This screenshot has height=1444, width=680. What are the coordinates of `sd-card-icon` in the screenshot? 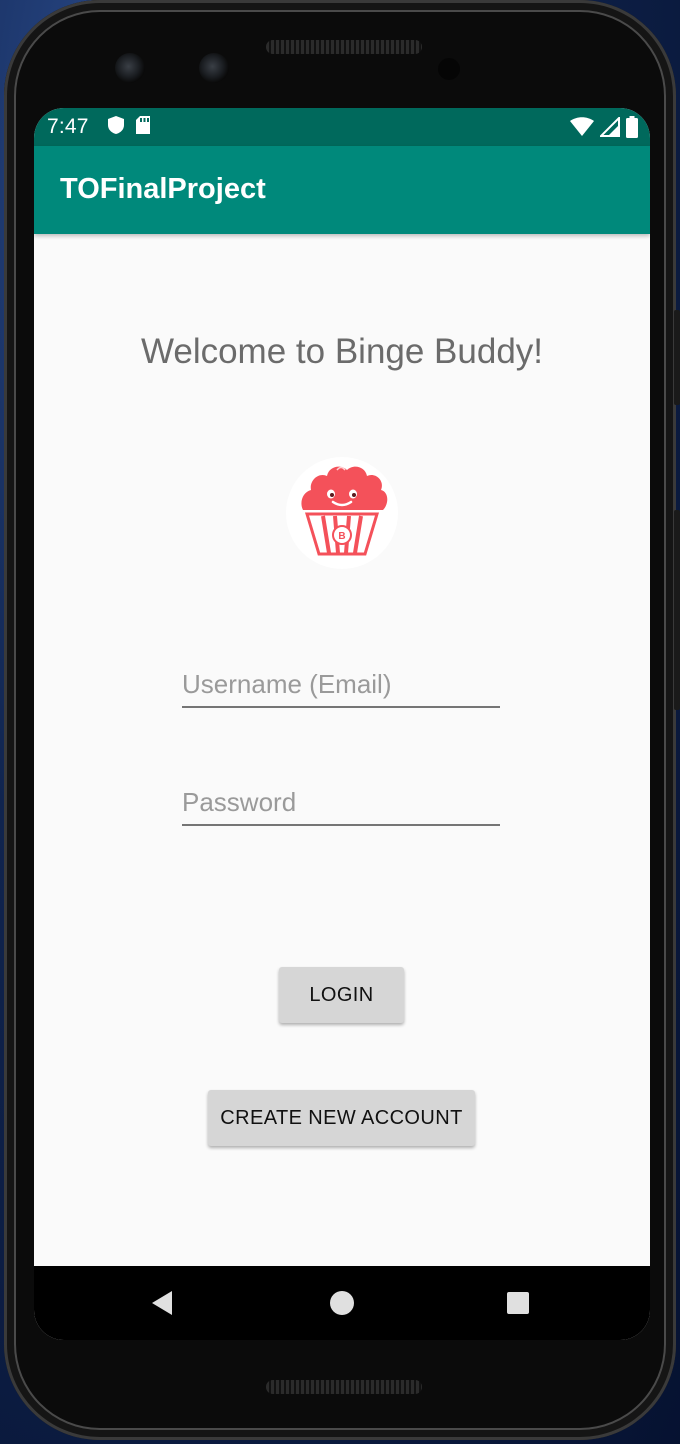 It's located at (143, 127).